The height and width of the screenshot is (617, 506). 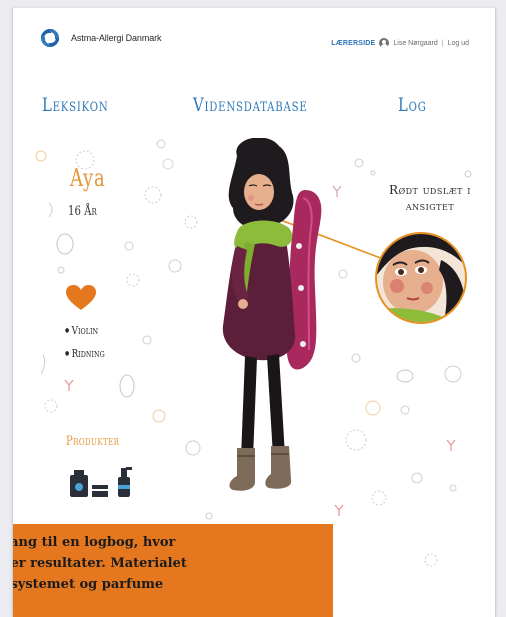 What do you see at coordinates (421, 278) in the screenshot?
I see `face-zoom-illustration` at bounding box center [421, 278].